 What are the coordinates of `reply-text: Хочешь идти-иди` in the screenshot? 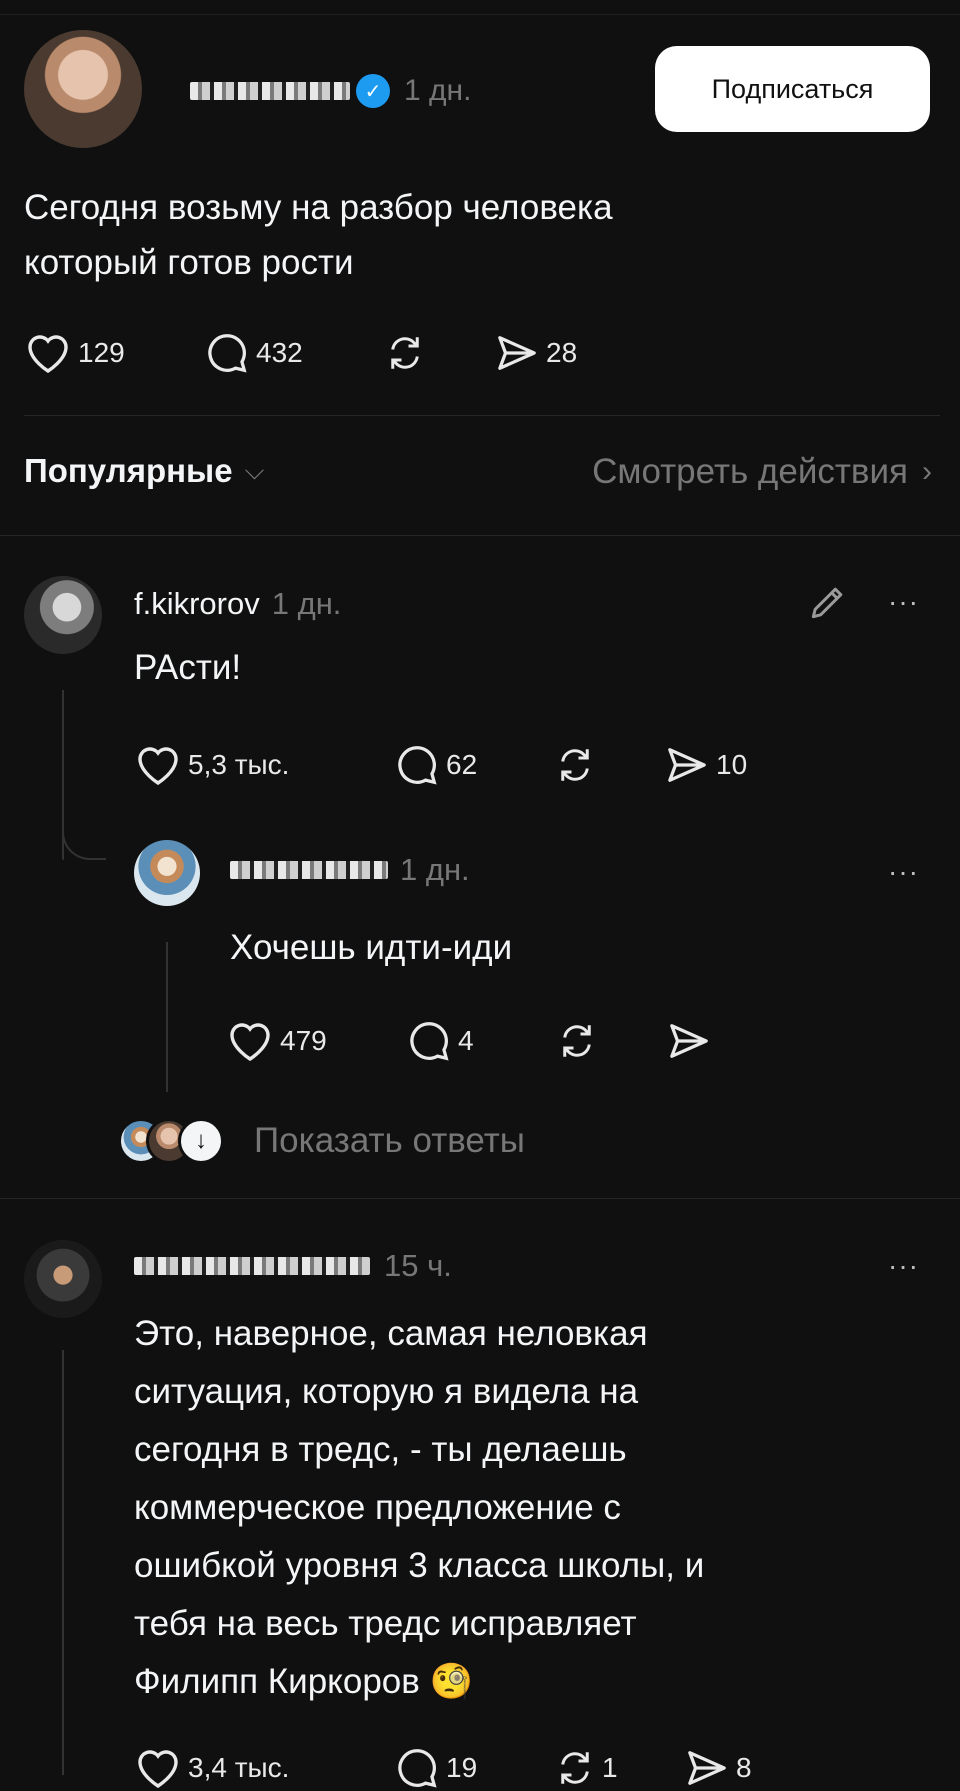 It's located at (371, 947).